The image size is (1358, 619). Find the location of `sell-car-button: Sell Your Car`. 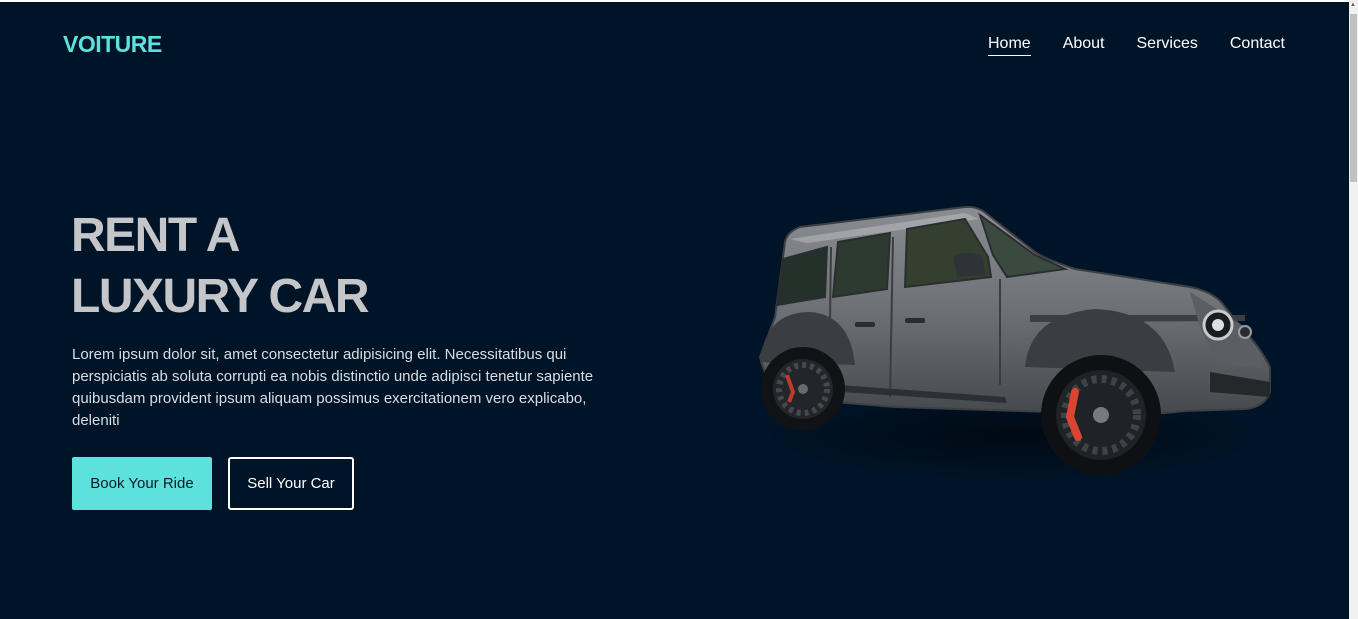

sell-car-button: Sell Your Car is located at coordinates (291, 483).